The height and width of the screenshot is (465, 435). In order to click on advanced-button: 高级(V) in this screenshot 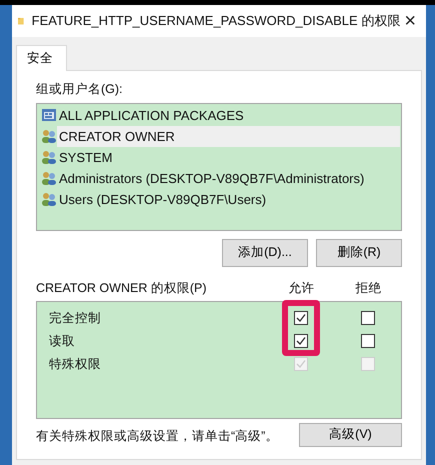, I will do `click(350, 434)`.